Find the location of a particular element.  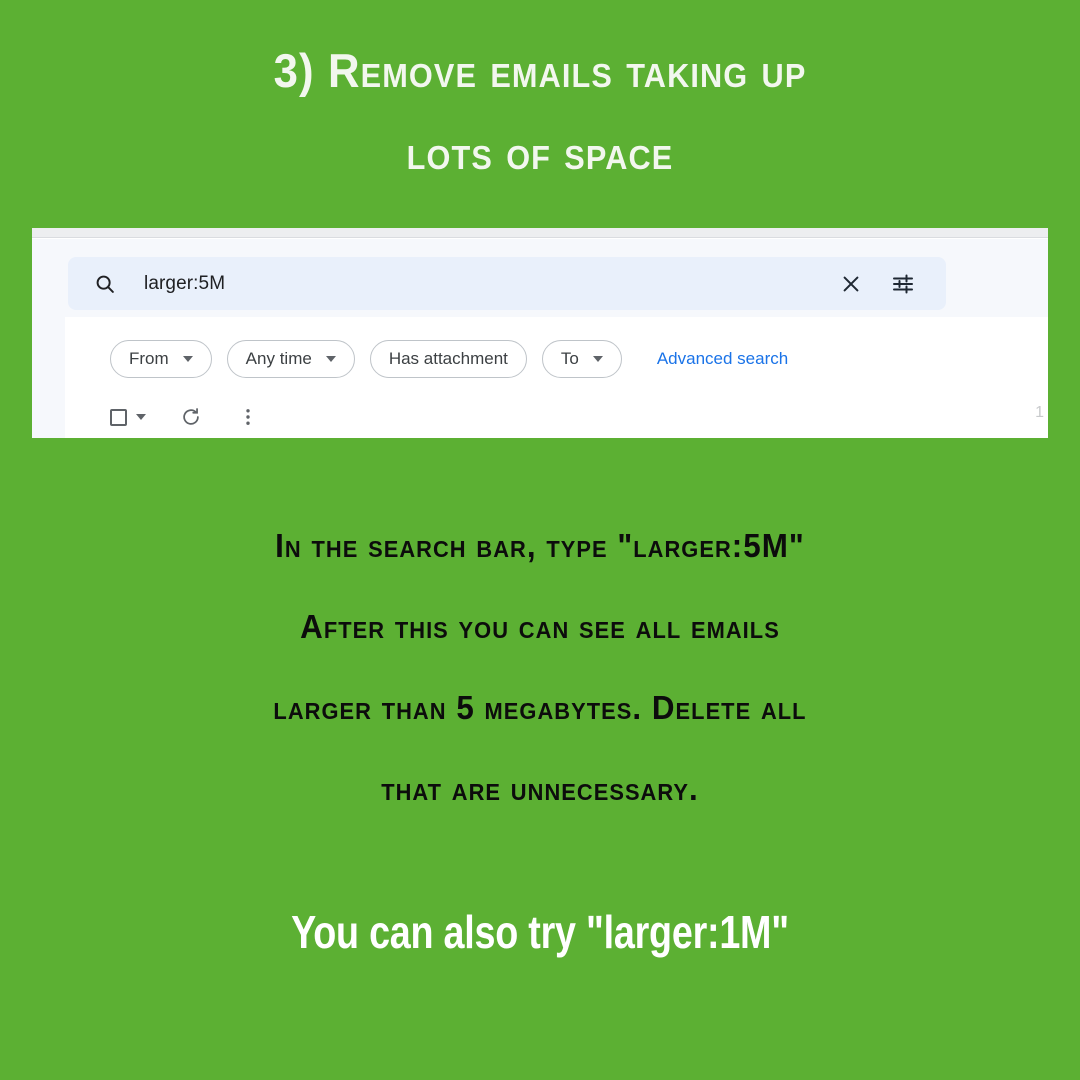

chip-any-time: Any time is located at coordinates (290, 359).